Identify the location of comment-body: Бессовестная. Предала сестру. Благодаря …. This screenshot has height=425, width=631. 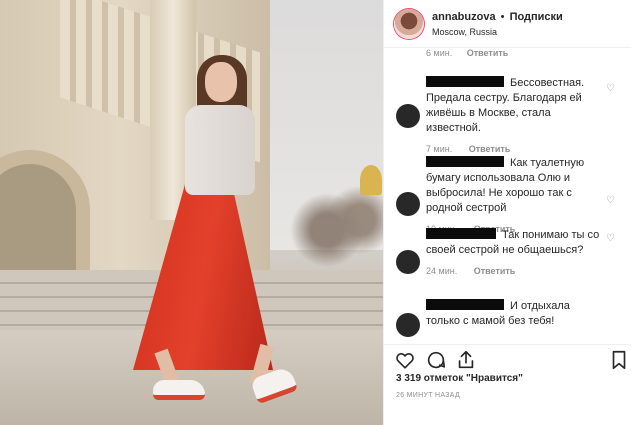
(513, 116).